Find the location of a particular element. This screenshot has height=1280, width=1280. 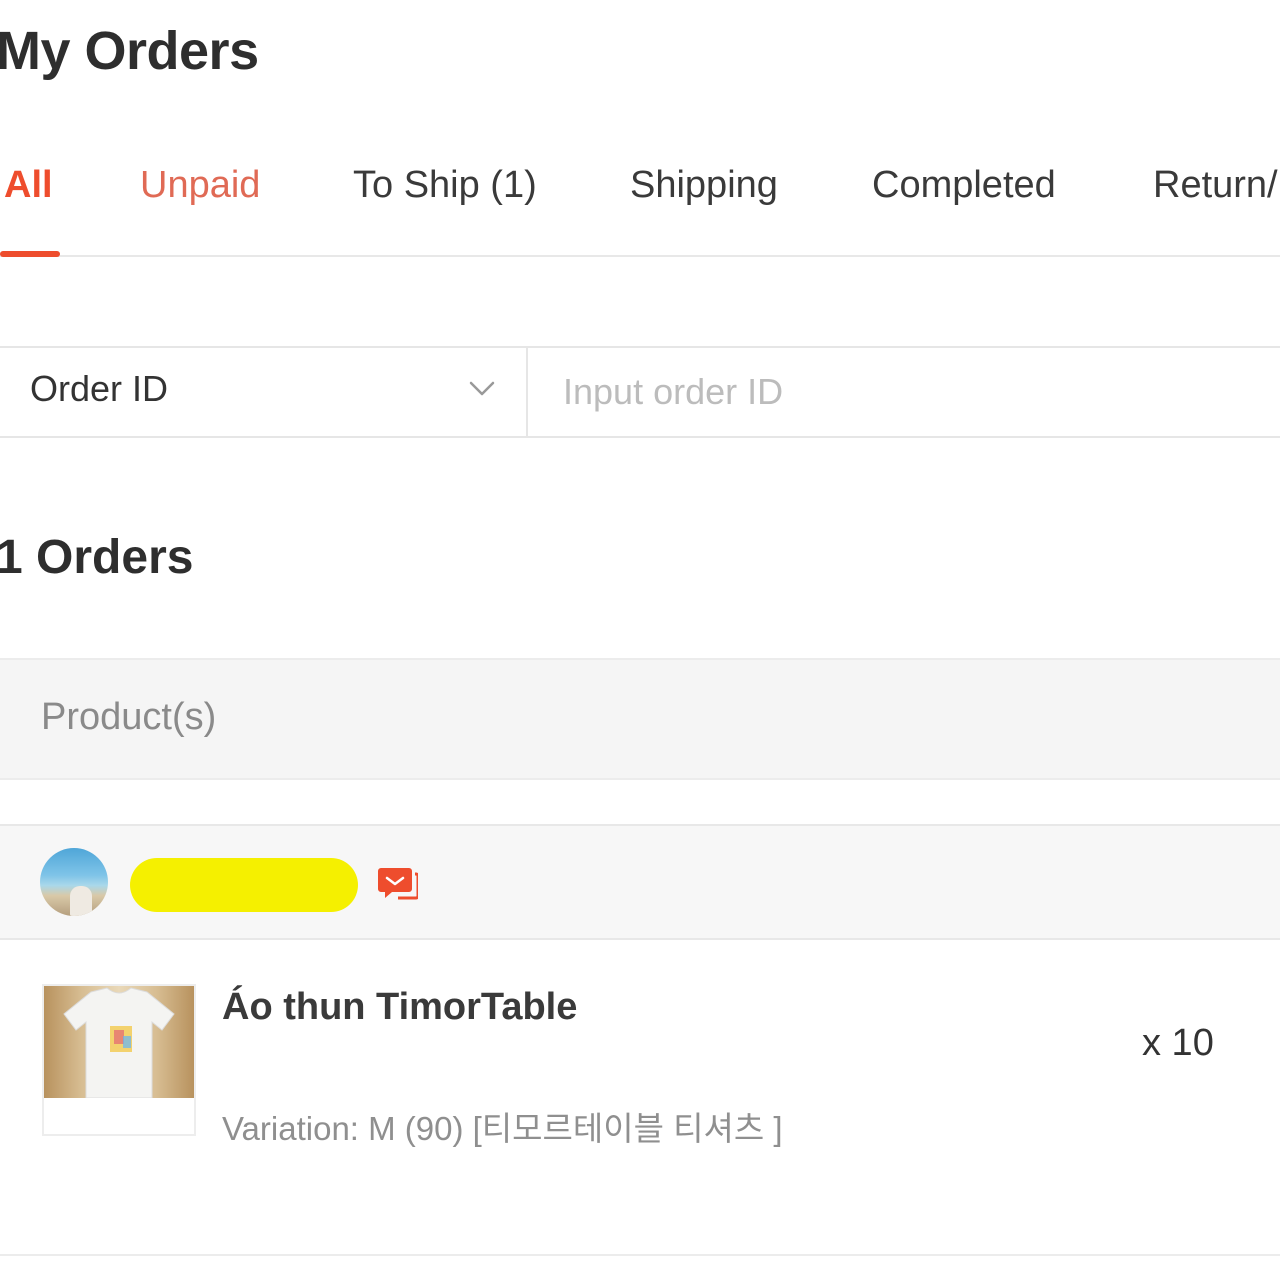

product-thumbnail is located at coordinates (119, 1060).